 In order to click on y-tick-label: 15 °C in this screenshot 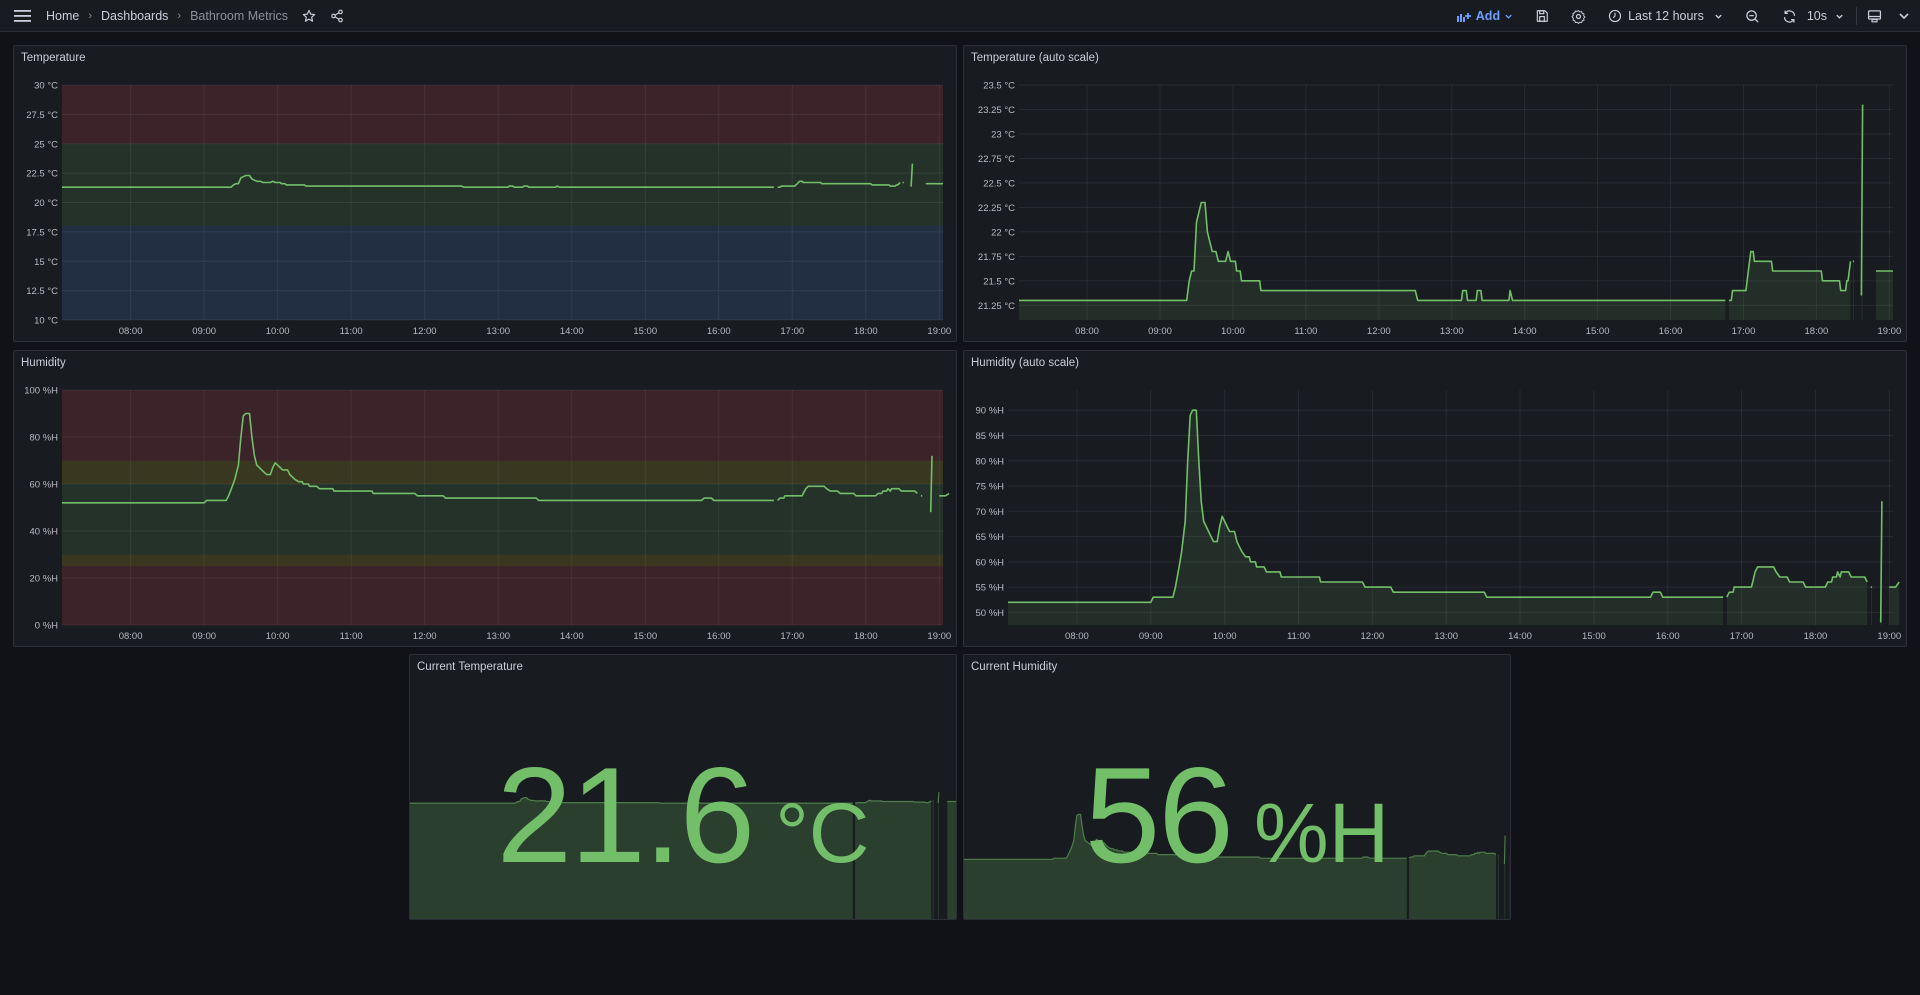, I will do `click(46, 262)`.